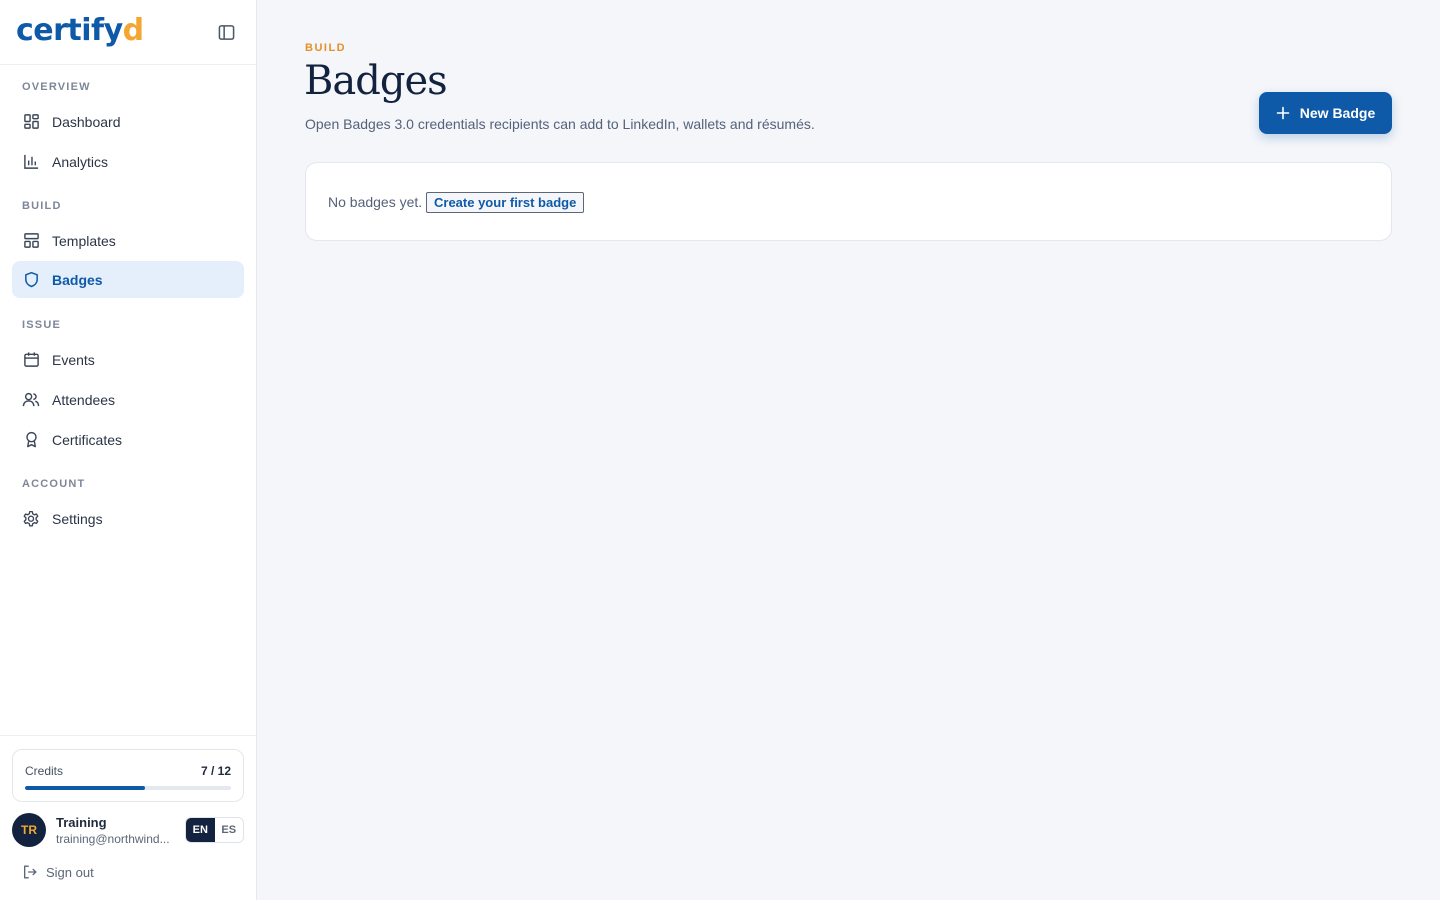 The image size is (1440, 900). I want to click on credits-card: Credits 7 / 12, so click(128, 775).